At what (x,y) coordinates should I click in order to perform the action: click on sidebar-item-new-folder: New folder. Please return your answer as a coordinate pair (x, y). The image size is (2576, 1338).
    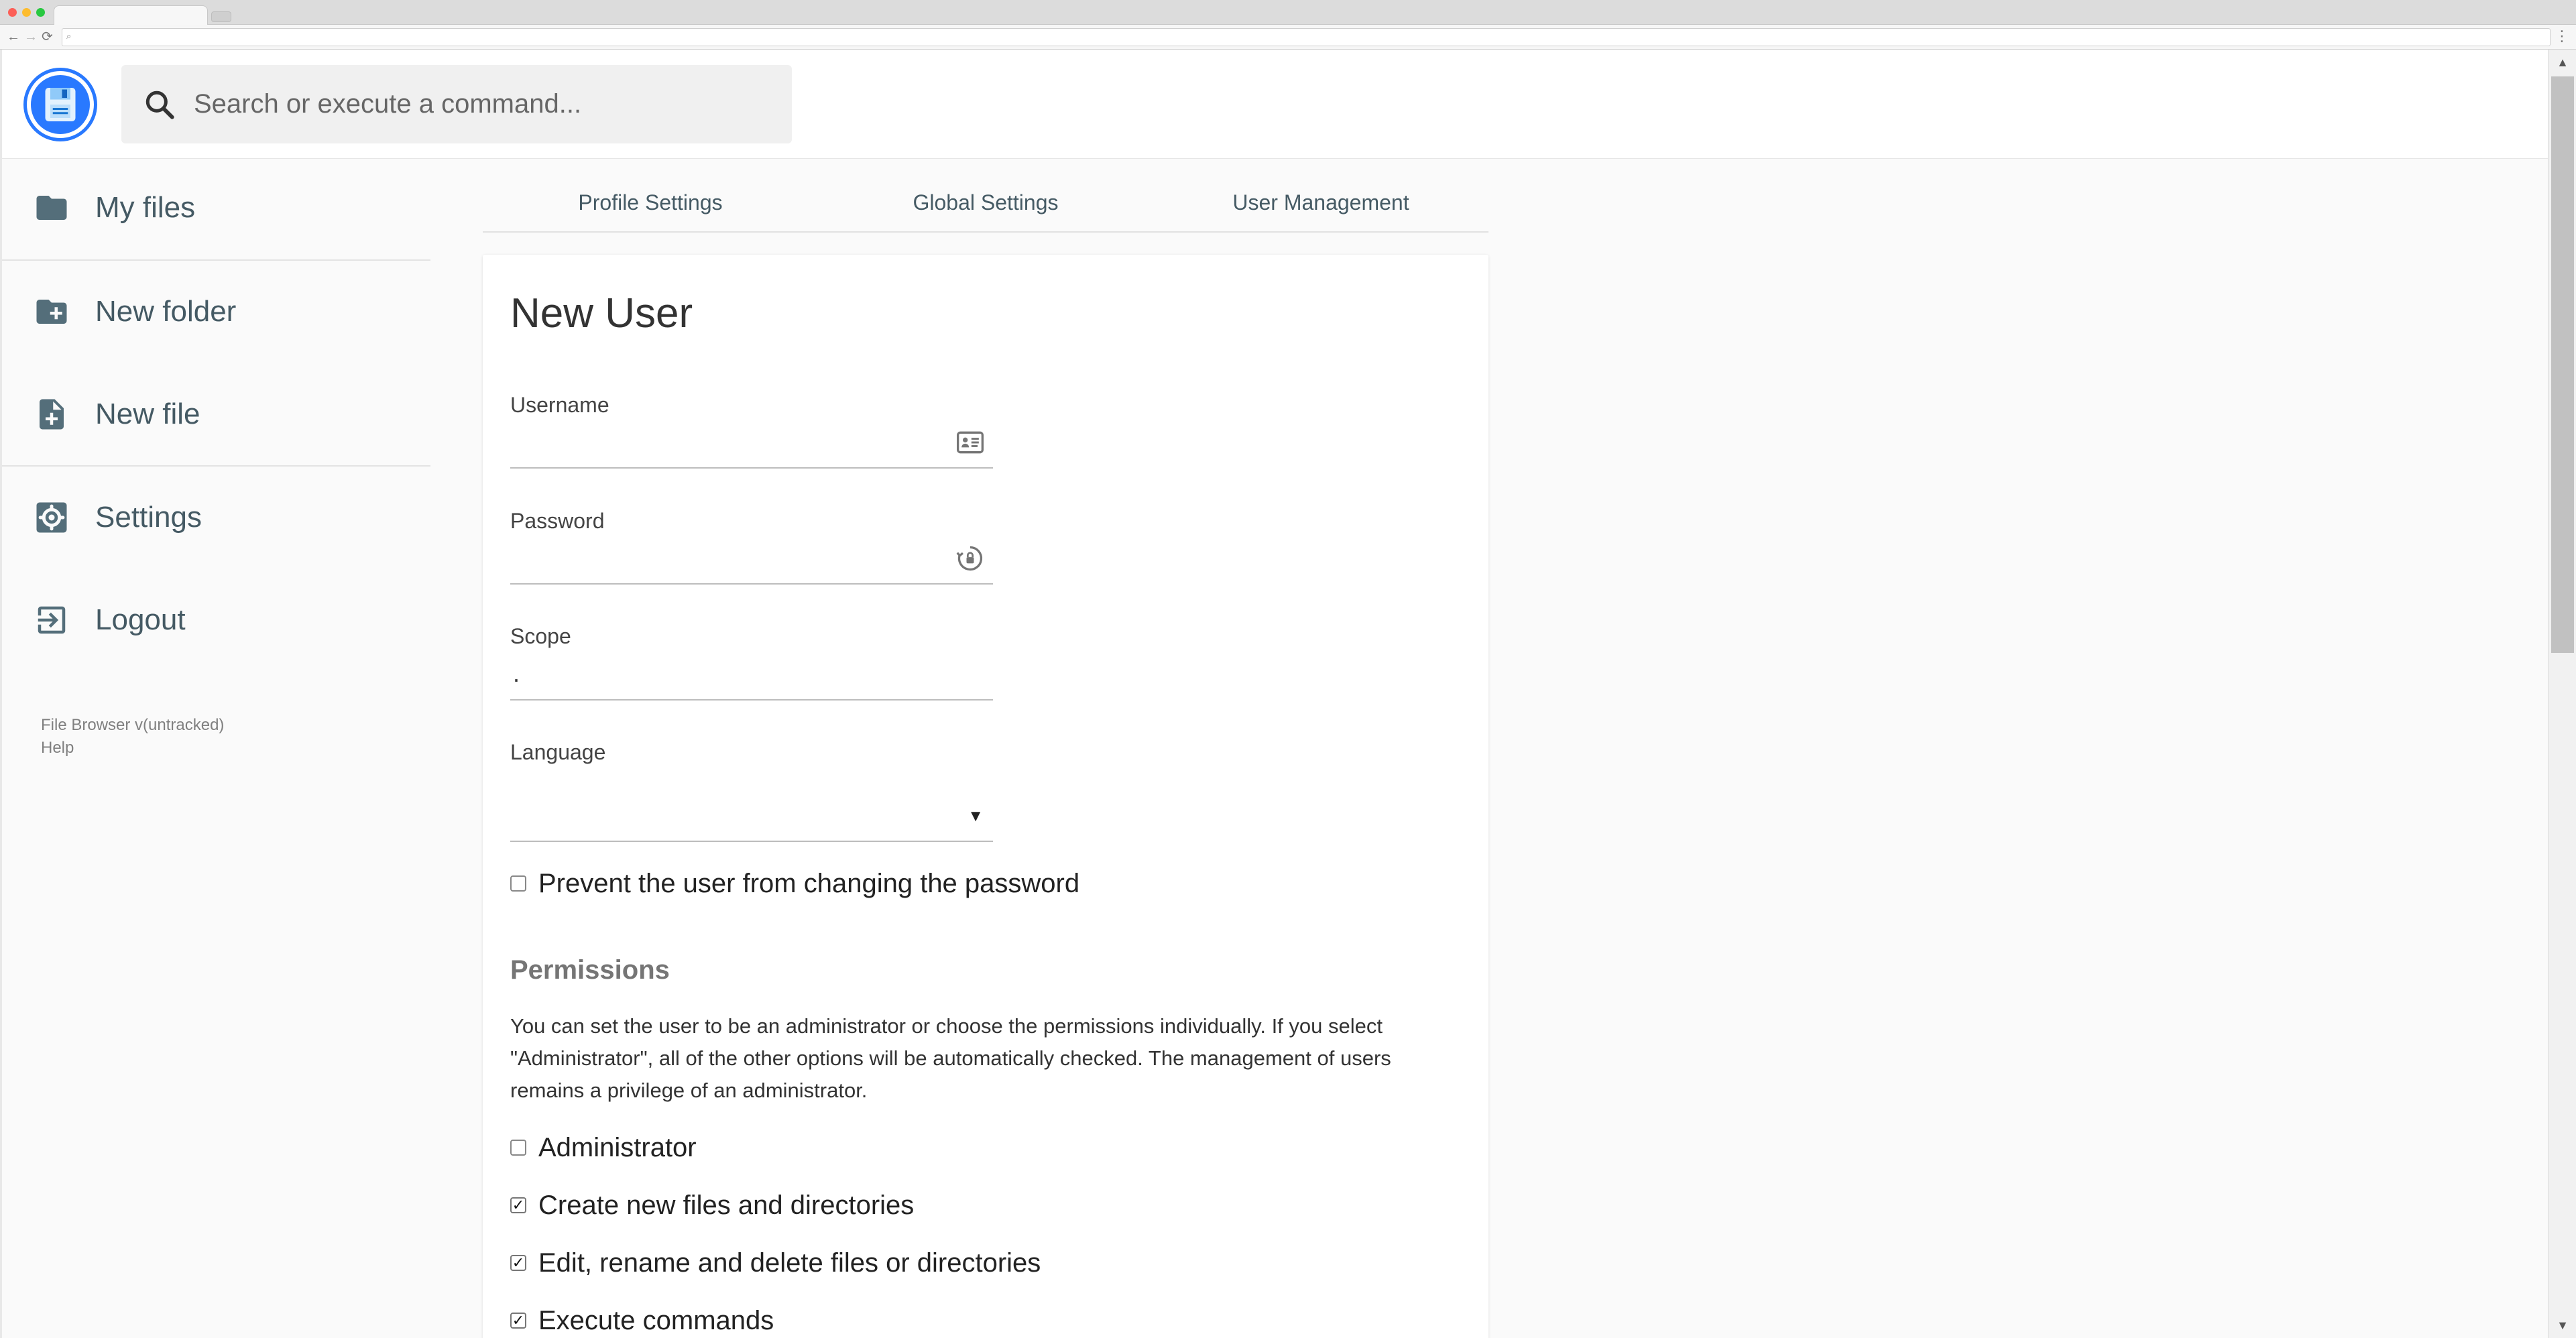
    Looking at the image, I should click on (215, 312).